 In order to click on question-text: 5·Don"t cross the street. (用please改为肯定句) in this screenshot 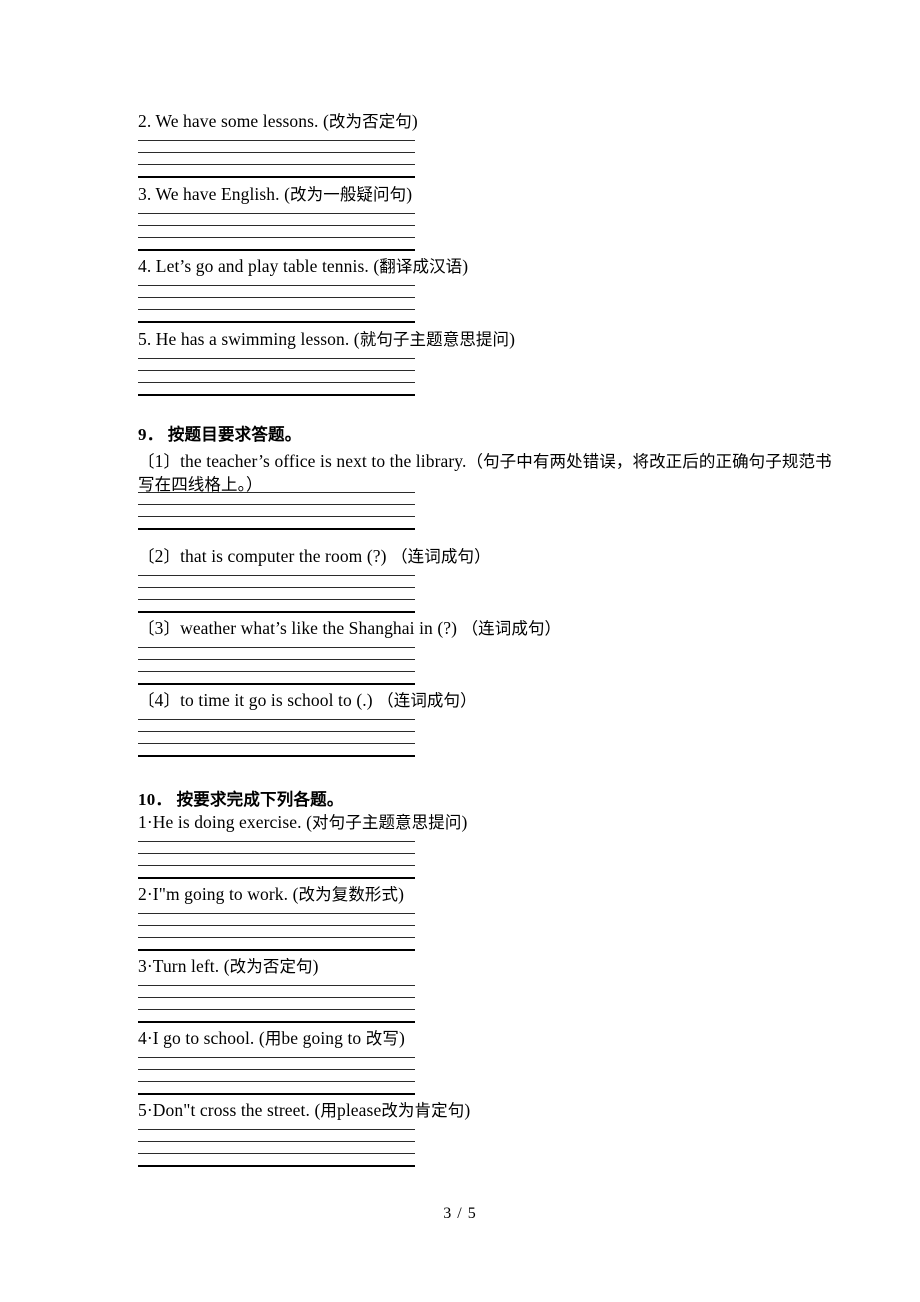, I will do `click(304, 1110)`.